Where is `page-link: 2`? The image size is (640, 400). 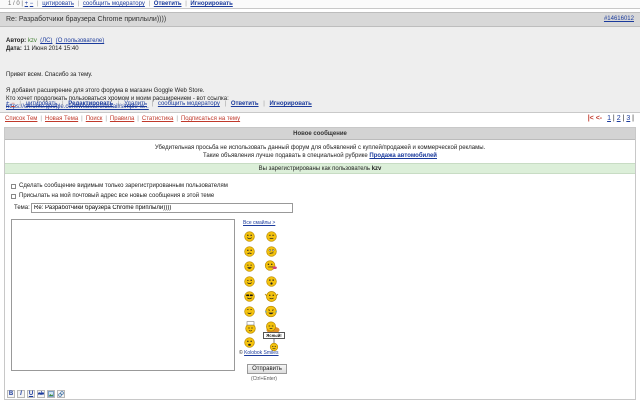 page-link: 2 is located at coordinates (619, 118).